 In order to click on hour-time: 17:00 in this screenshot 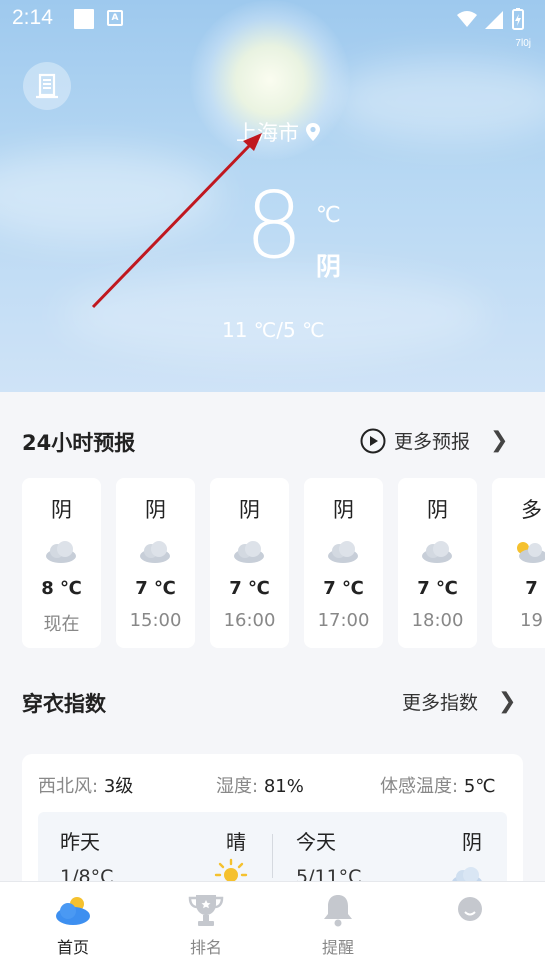, I will do `click(343, 620)`.